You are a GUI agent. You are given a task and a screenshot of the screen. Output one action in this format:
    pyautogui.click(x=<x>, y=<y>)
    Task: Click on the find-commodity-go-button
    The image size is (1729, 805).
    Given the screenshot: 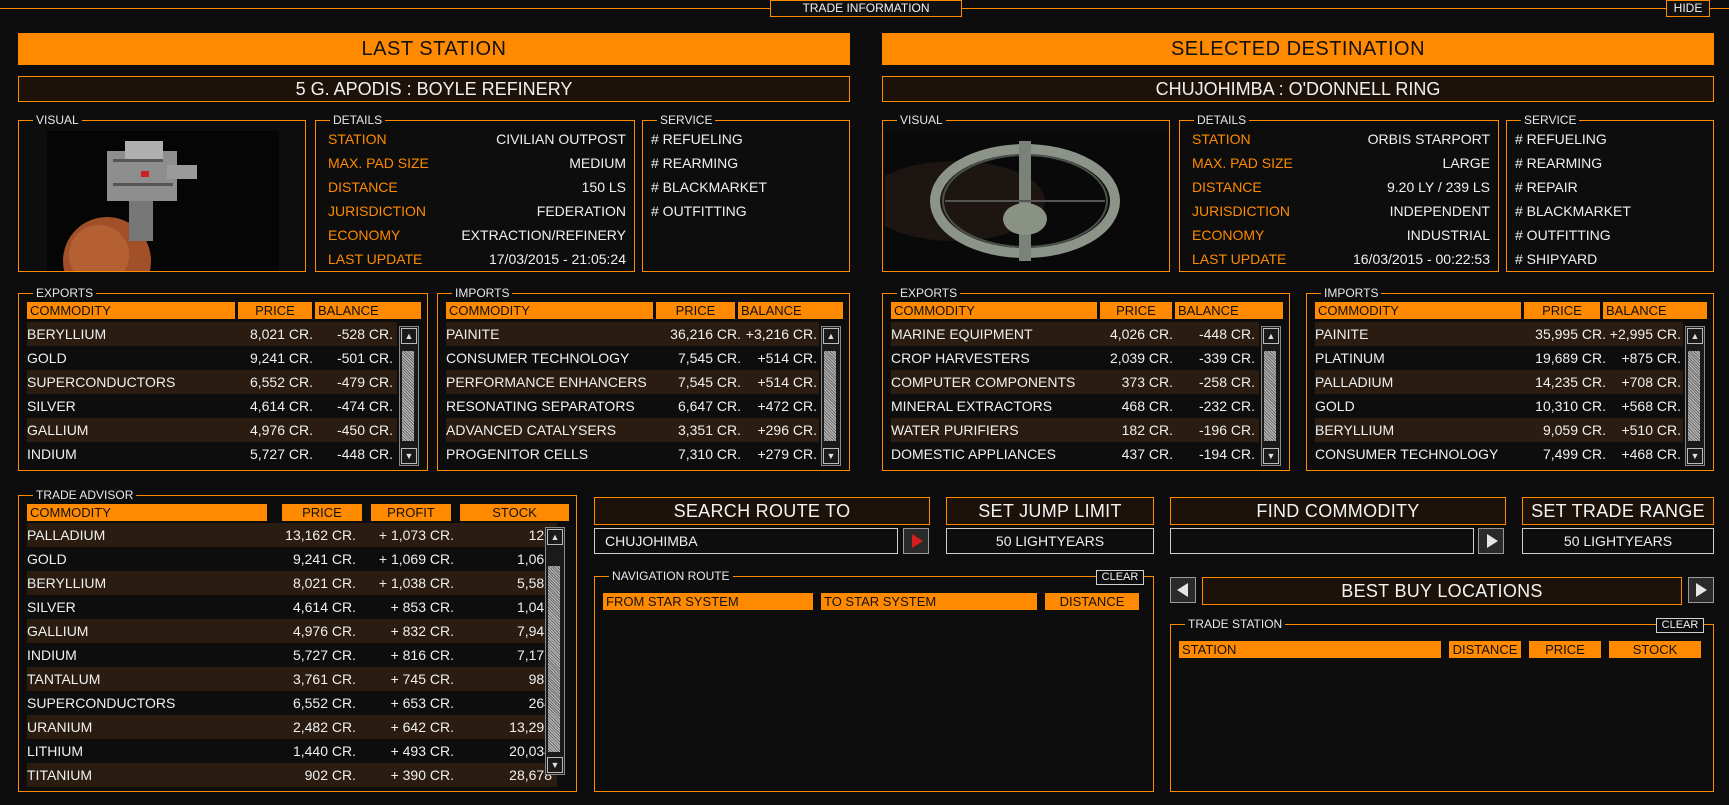 What is the action you would take?
    pyautogui.click(x=1491, y=541)
    